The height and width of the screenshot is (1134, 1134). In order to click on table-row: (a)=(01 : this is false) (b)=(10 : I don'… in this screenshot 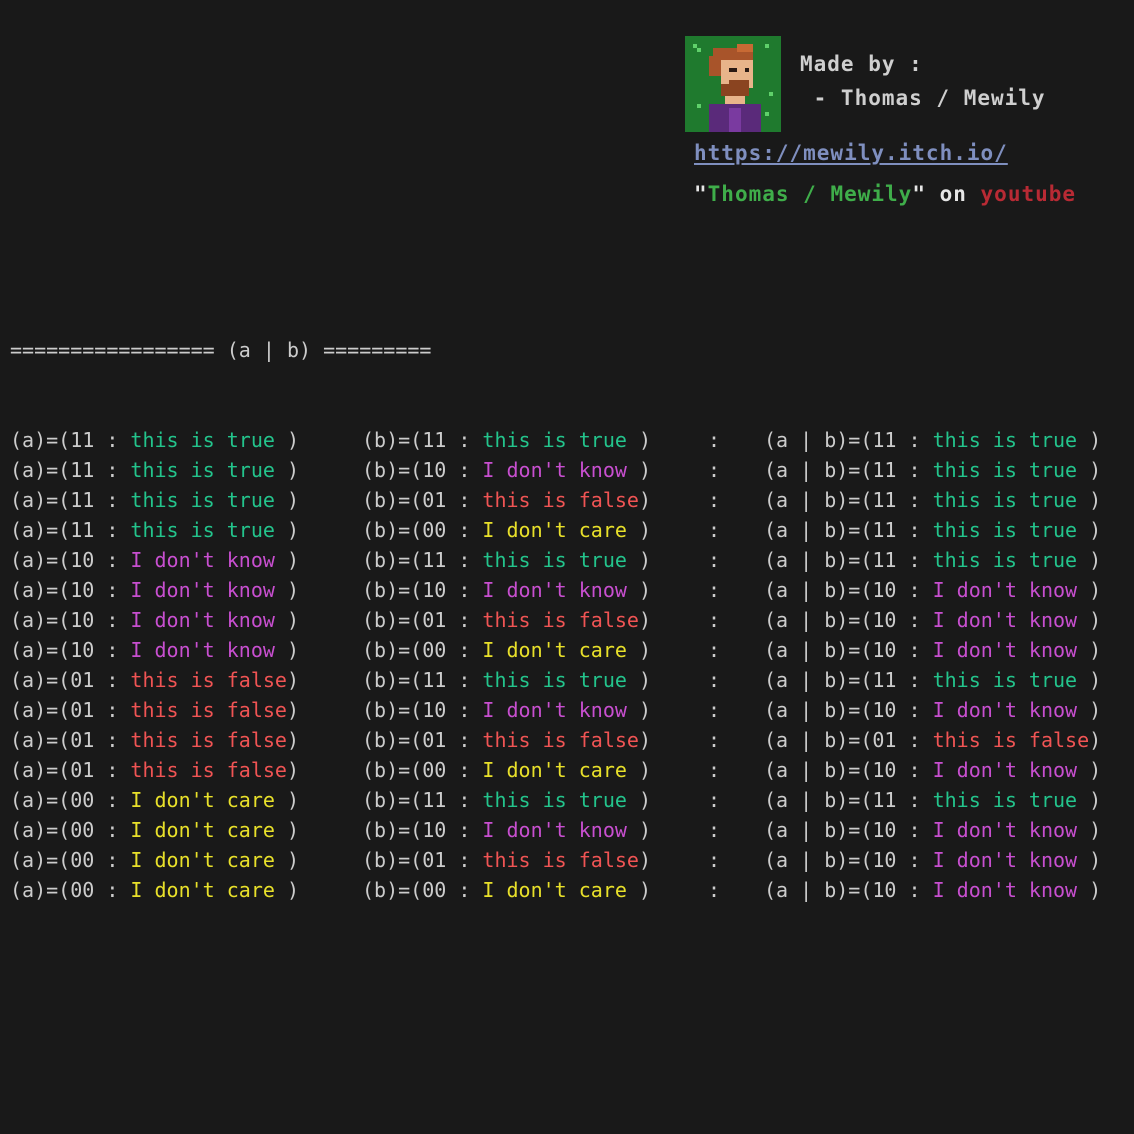, I will do `click(555, 710)`.